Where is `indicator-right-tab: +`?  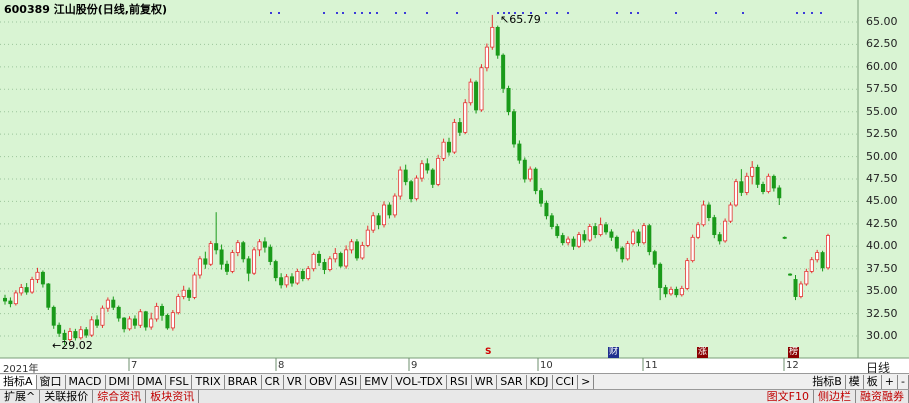
indicator-right-tab: + is located at coordinates (890, 381).